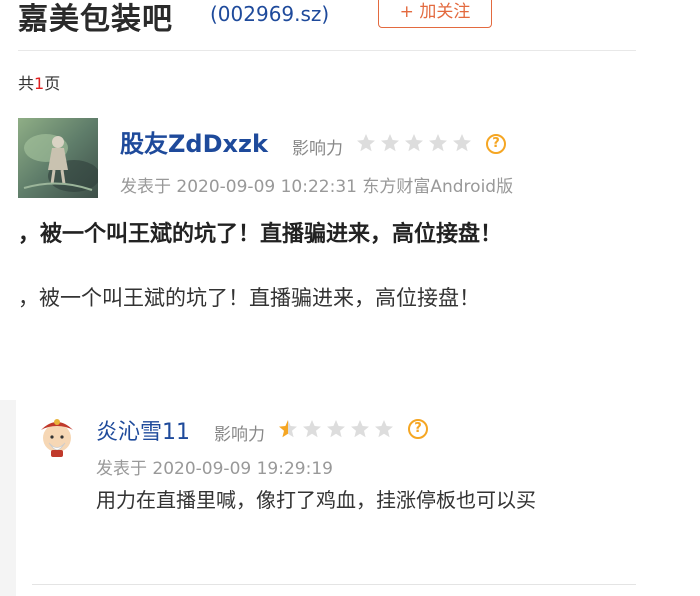 The width and height of the screenshot is (700, 596). Describe the element at coordinates (350, 381) in the screenshot. I see `section-gap` at that location.